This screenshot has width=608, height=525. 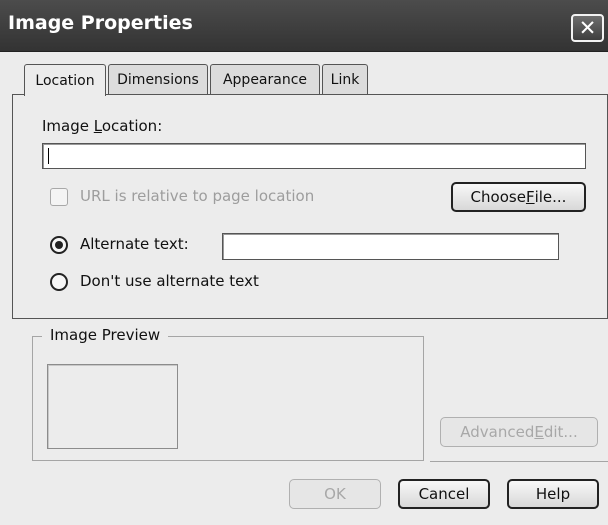 I want to click on cancel-button: Cancel, so click(x=444, y=494).